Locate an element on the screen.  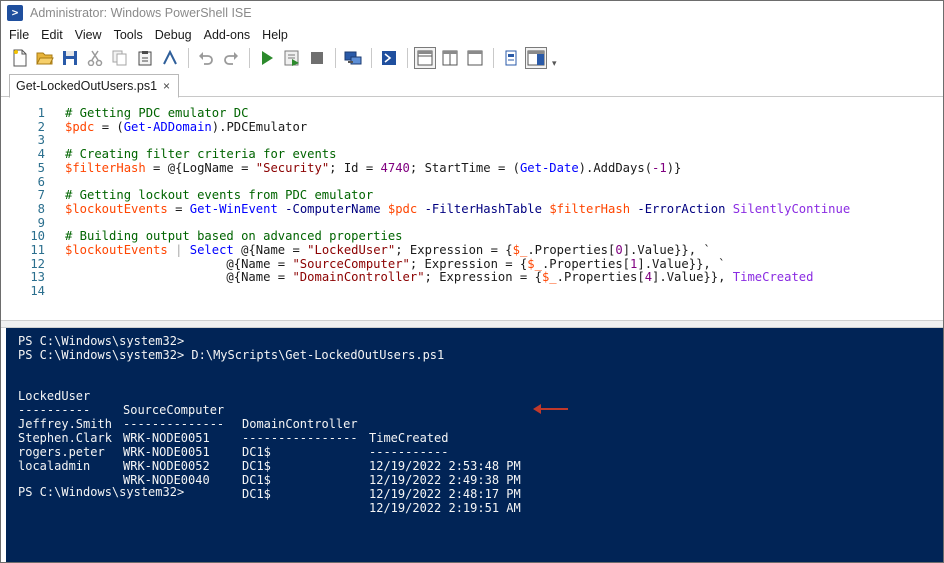
copy-icon is located at coordinates (119, 58).